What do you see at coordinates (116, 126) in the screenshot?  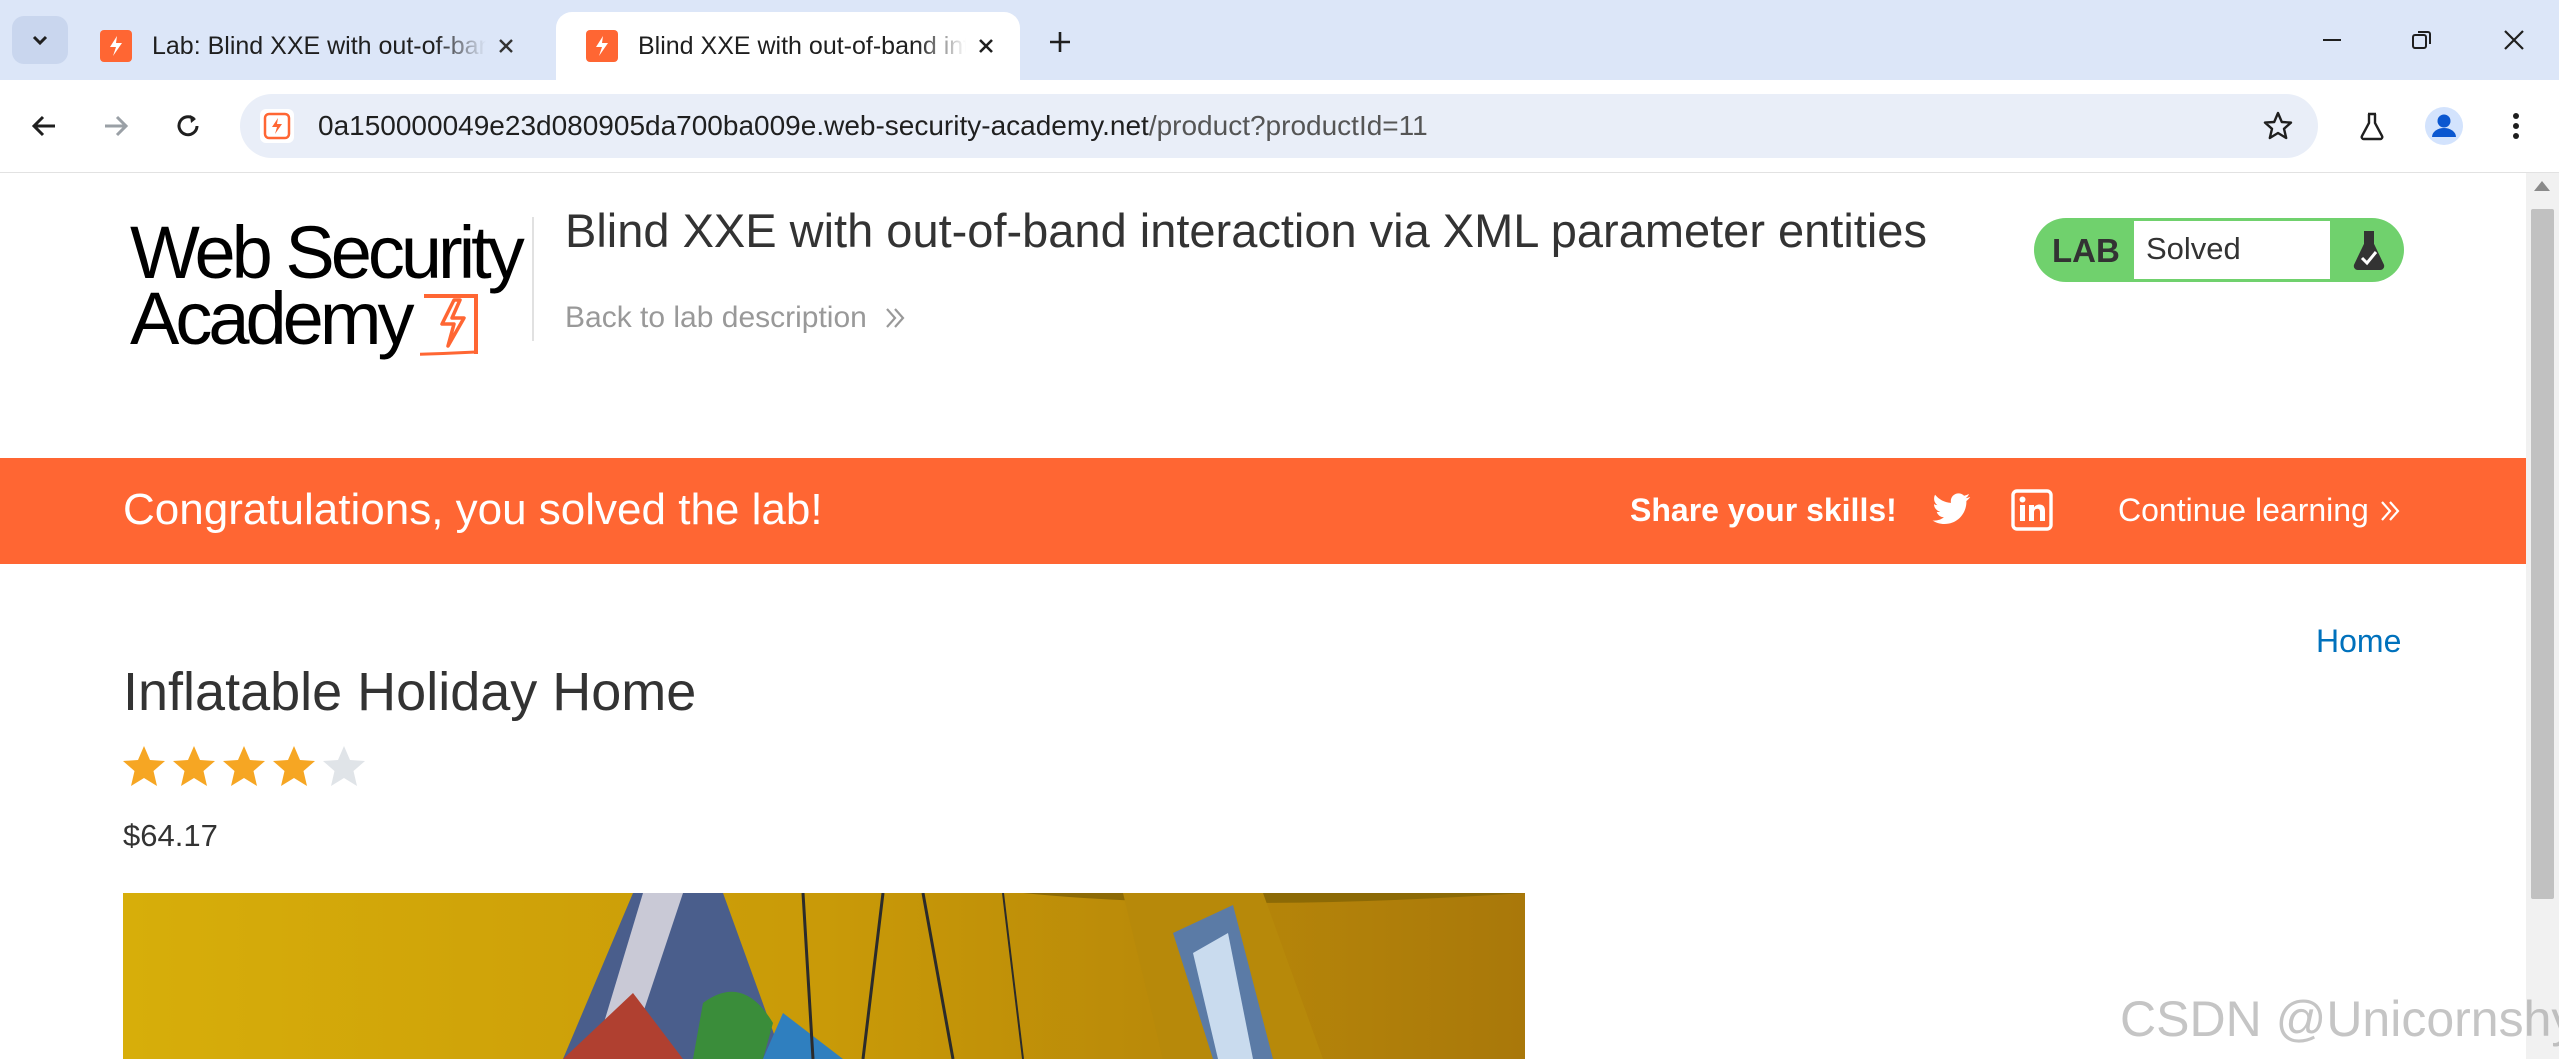 I see `forward-icon` at bounding box center [116, 126].